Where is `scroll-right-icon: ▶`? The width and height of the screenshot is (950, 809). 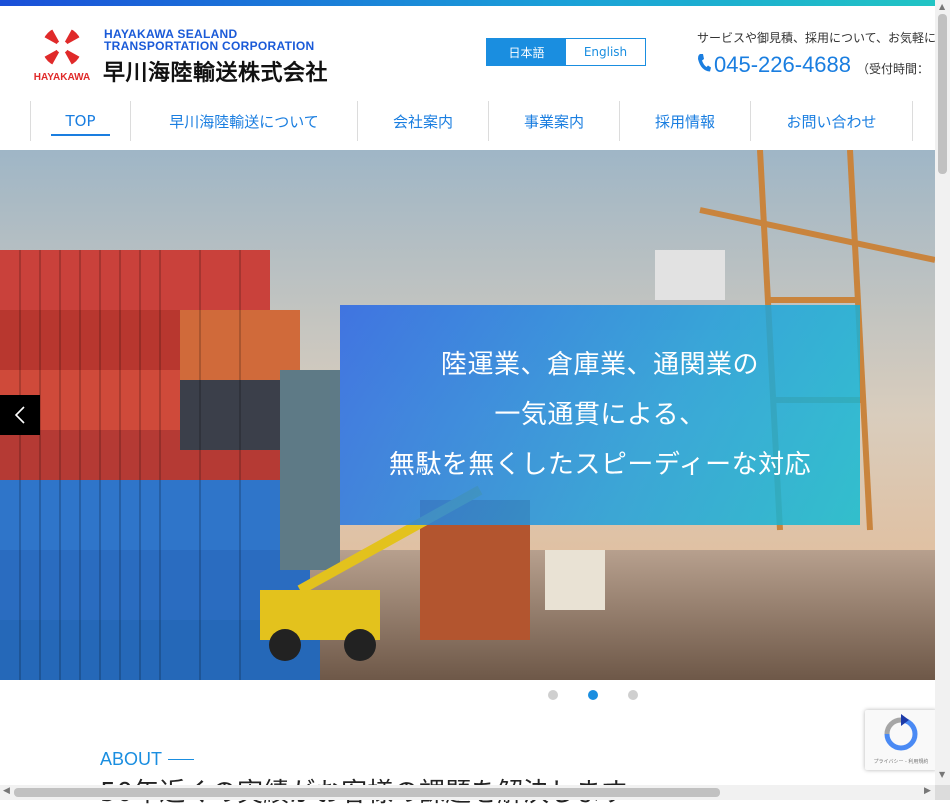
scroll-right-icon: ▶ is located at coordinates (927, 791).